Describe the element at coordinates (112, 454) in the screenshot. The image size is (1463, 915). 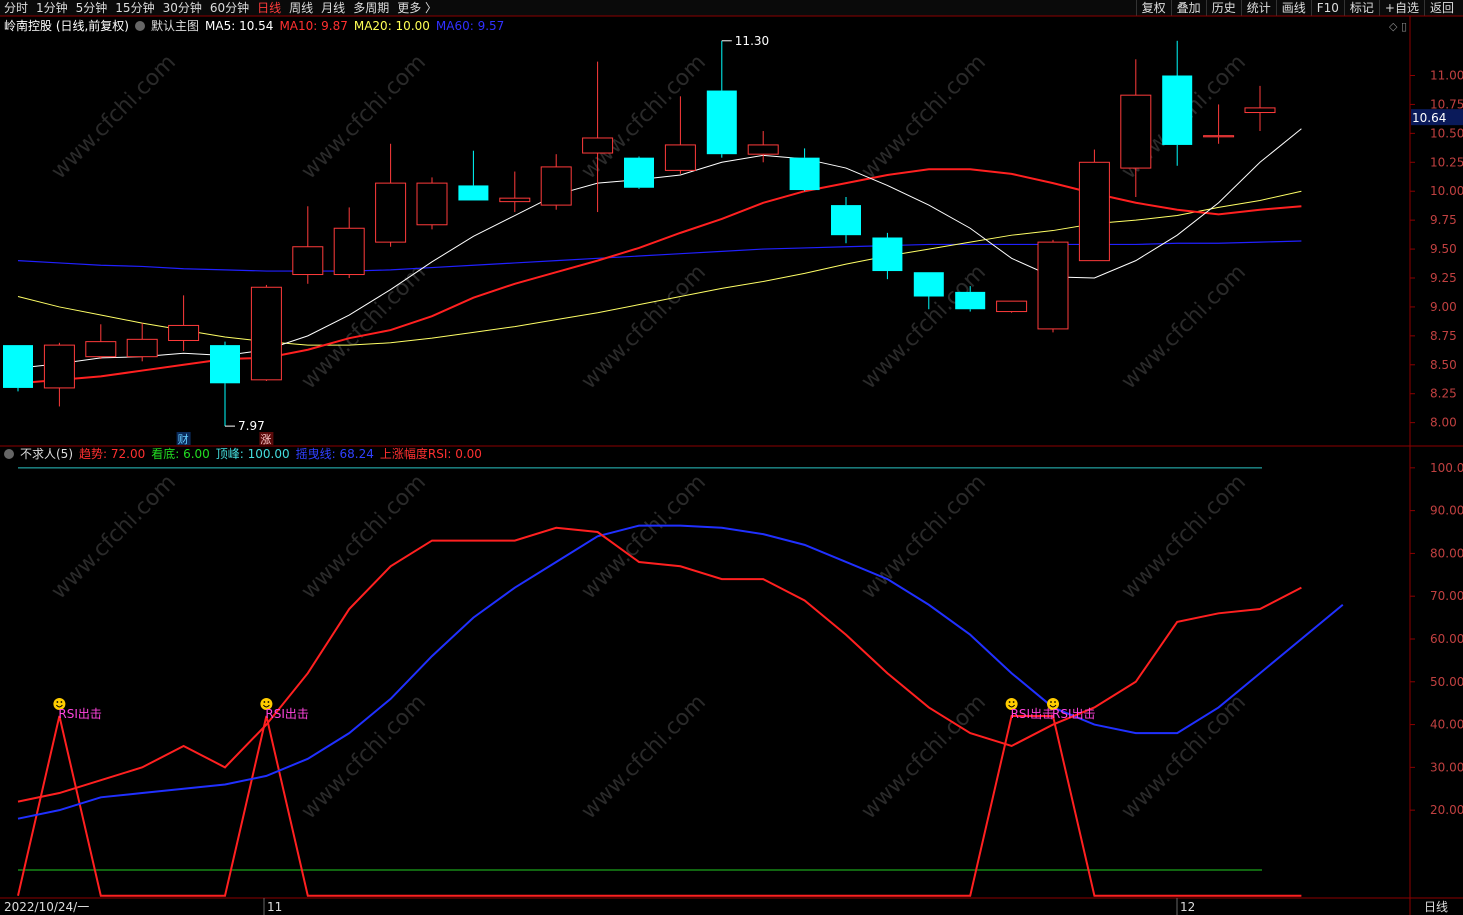
I see `trend-label: 趋势: 72.00` at that location.